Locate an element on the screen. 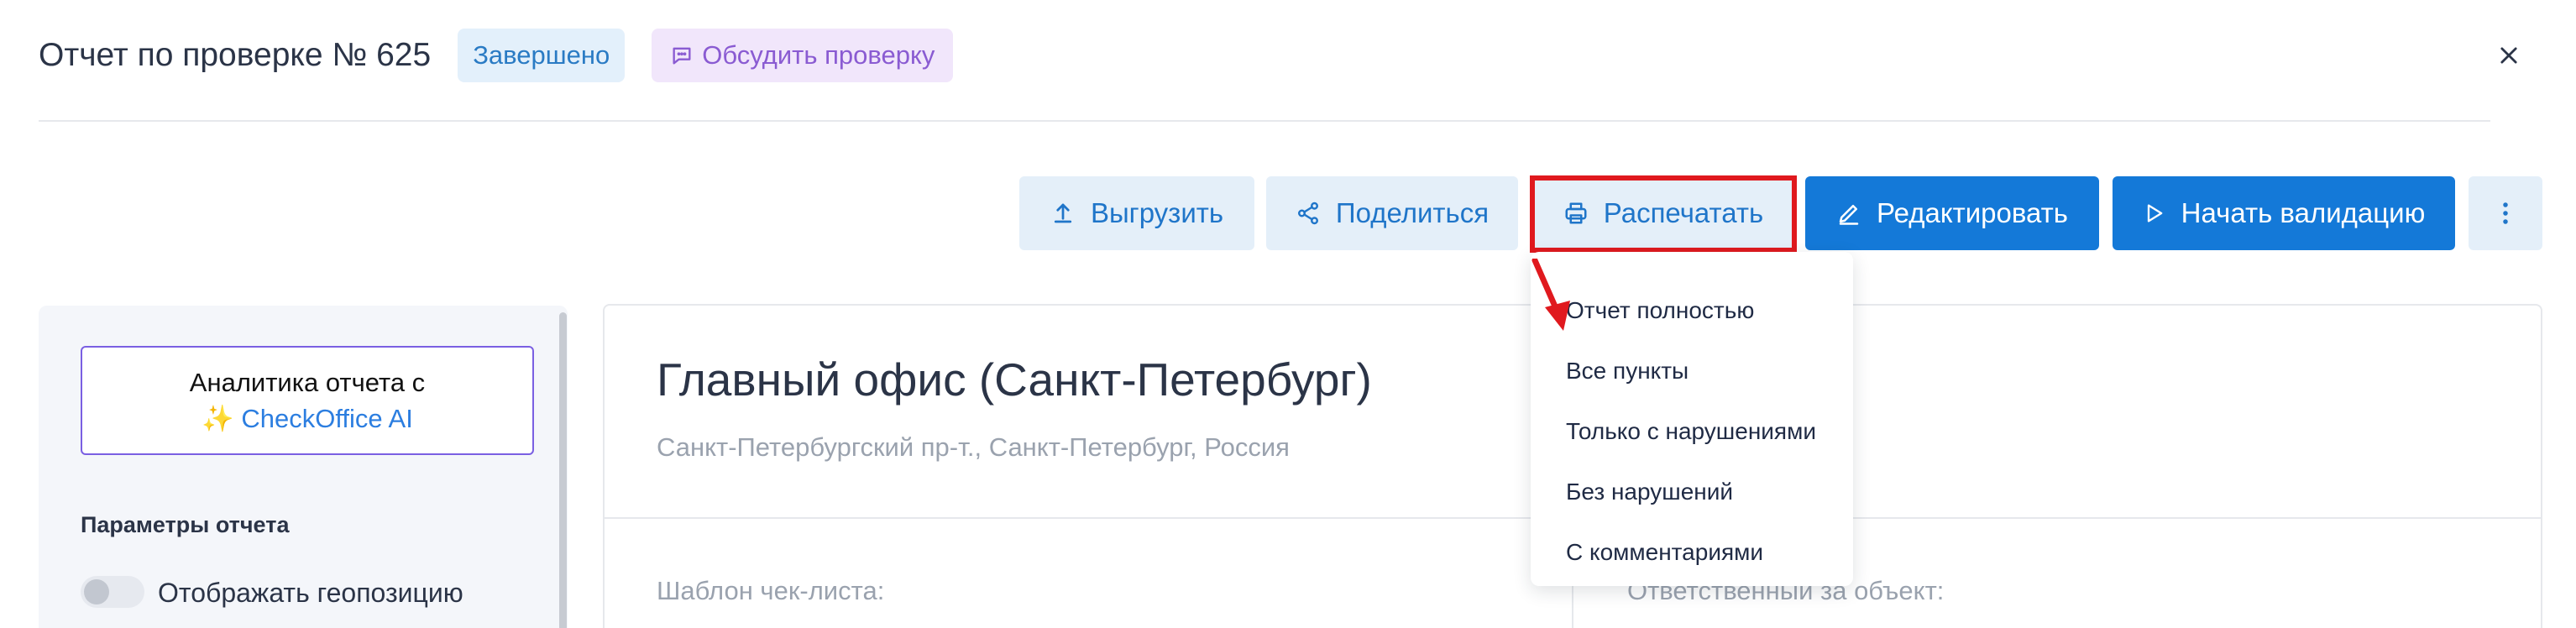 The width and height of the screenshot is (2576, 628). more-options-button is located at coordinates (2505, 213).